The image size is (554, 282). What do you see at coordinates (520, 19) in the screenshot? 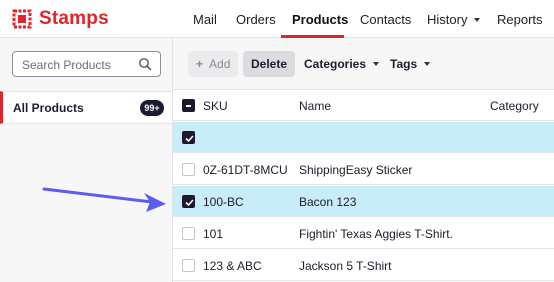
I see `nav-reports: Reports` at bounding box center [520, 19].